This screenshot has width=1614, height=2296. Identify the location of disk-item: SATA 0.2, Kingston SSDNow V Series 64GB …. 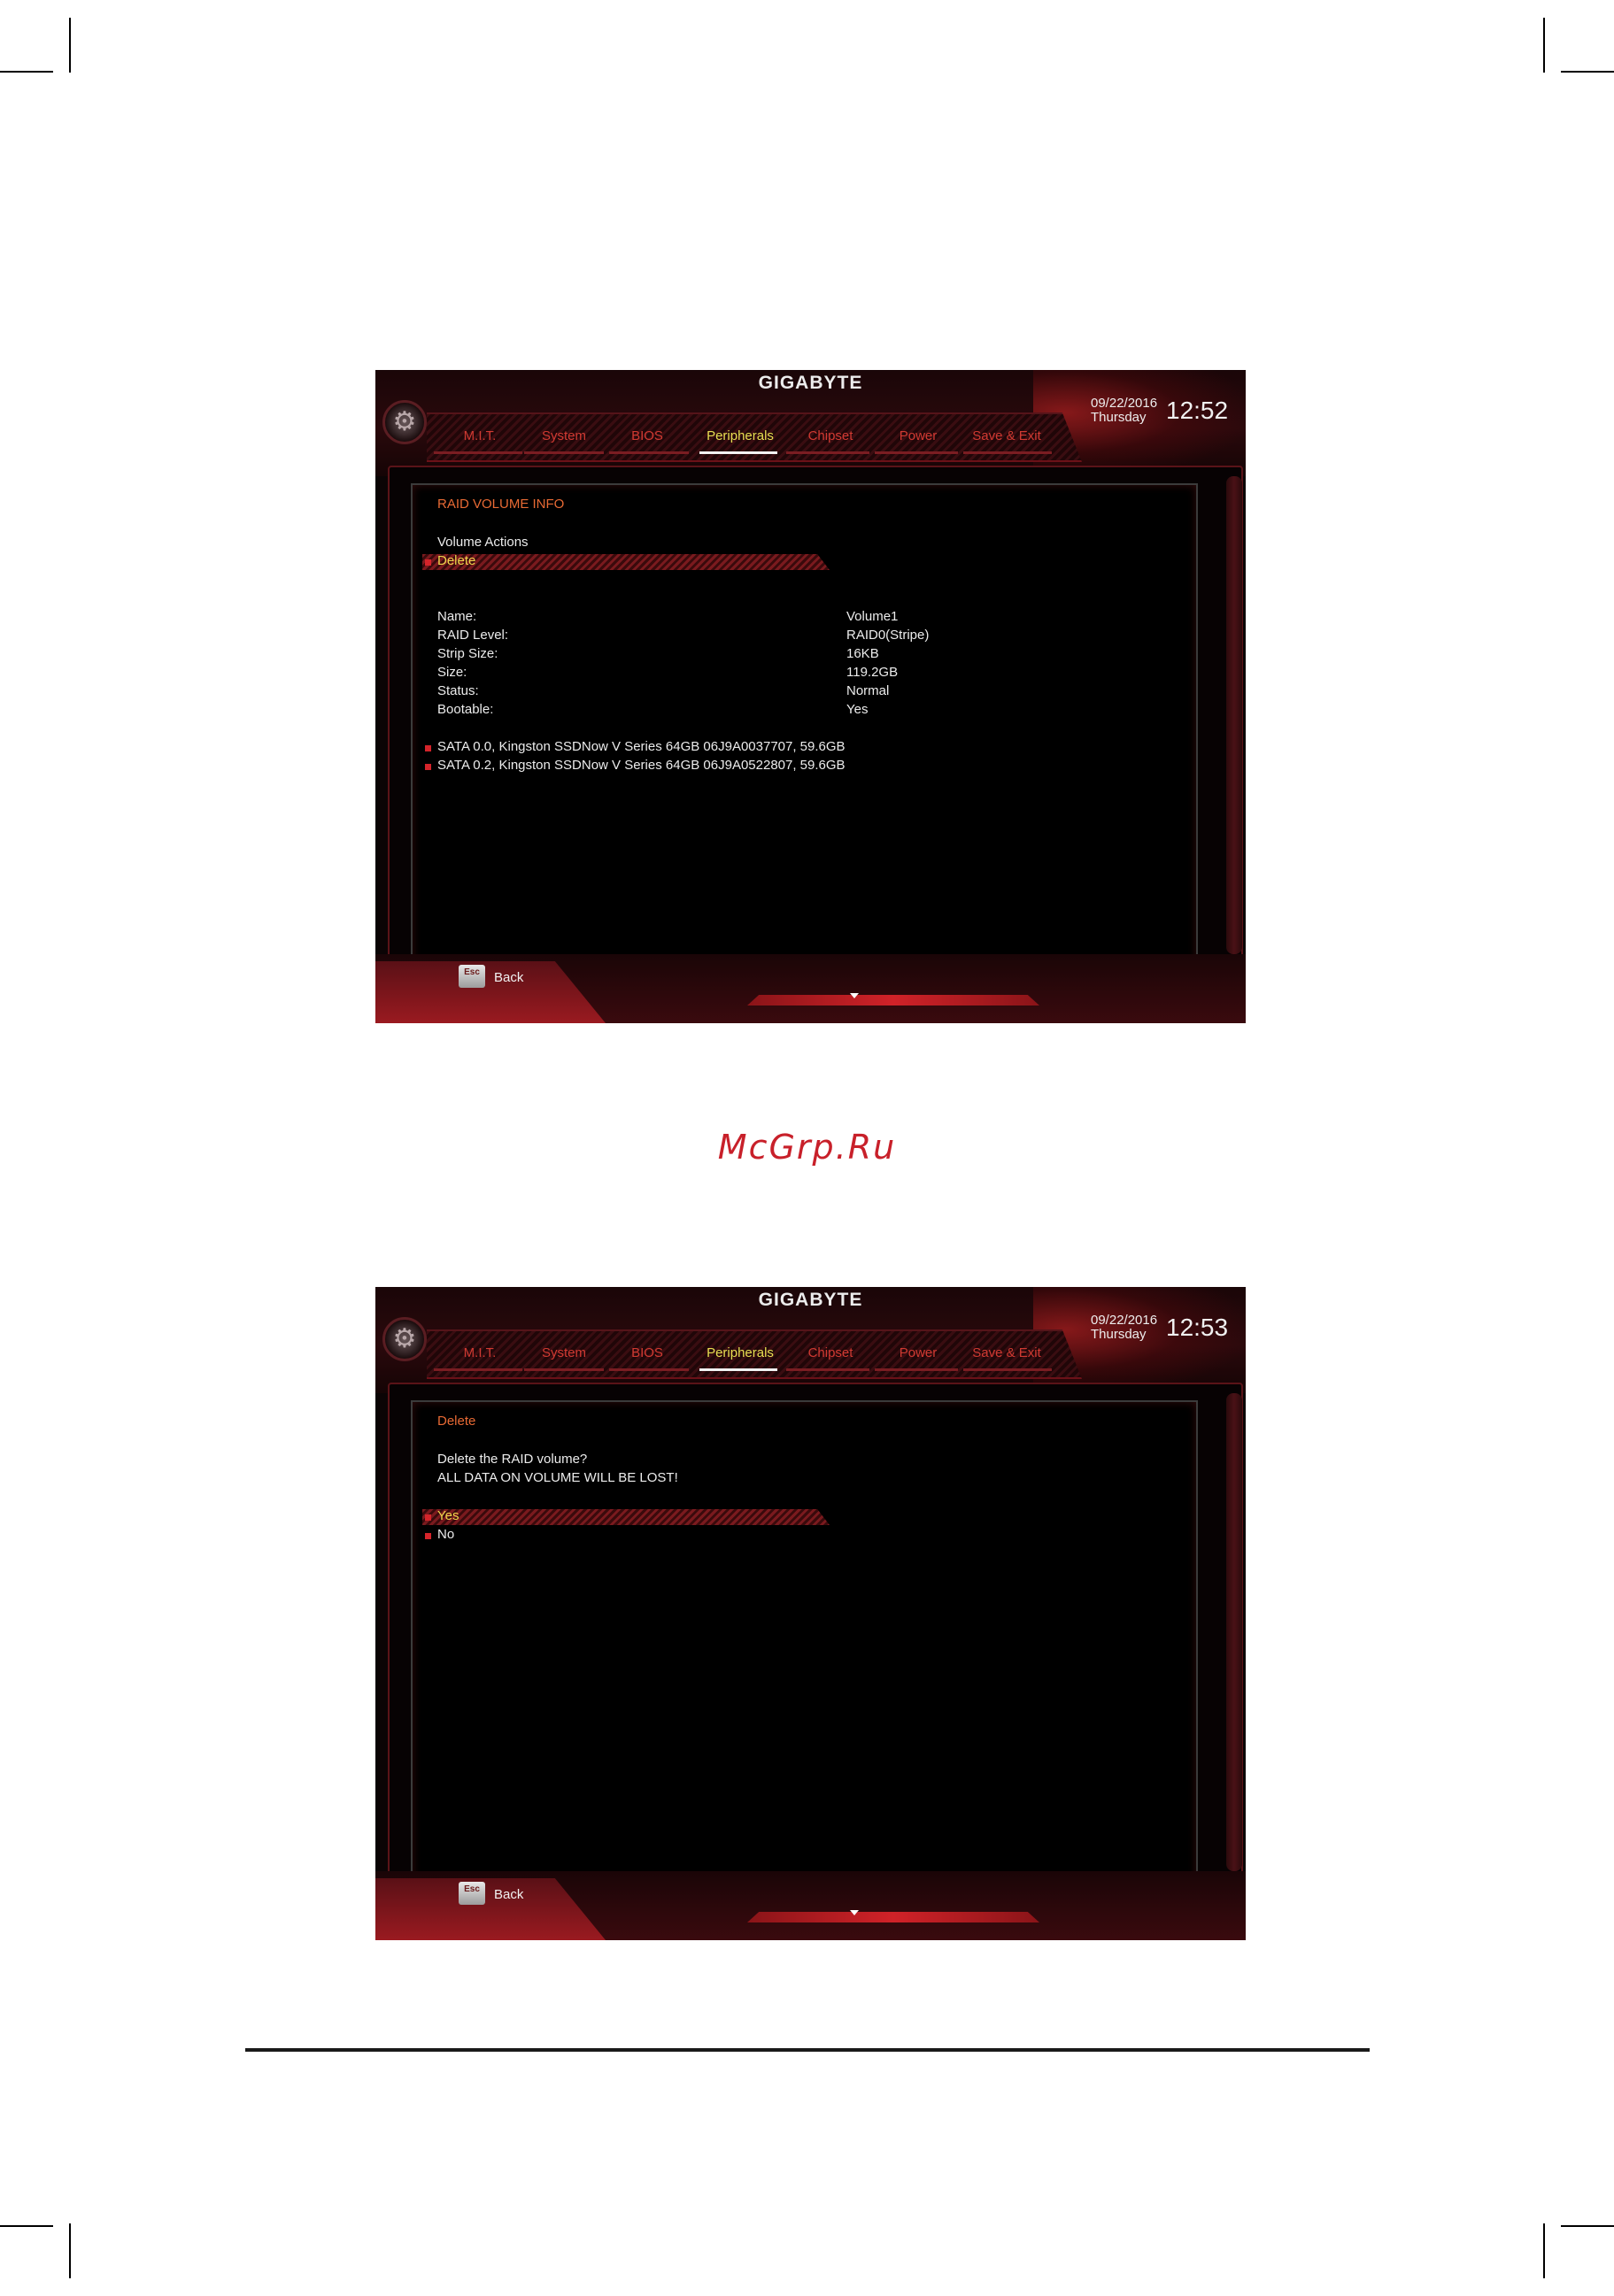
(641, 766).